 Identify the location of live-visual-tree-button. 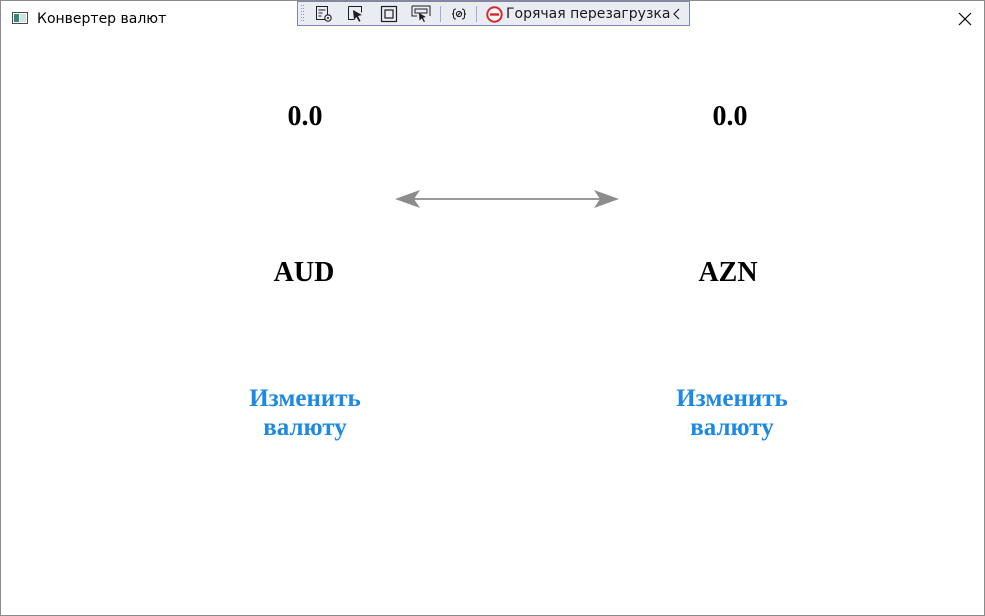
(324, 14).